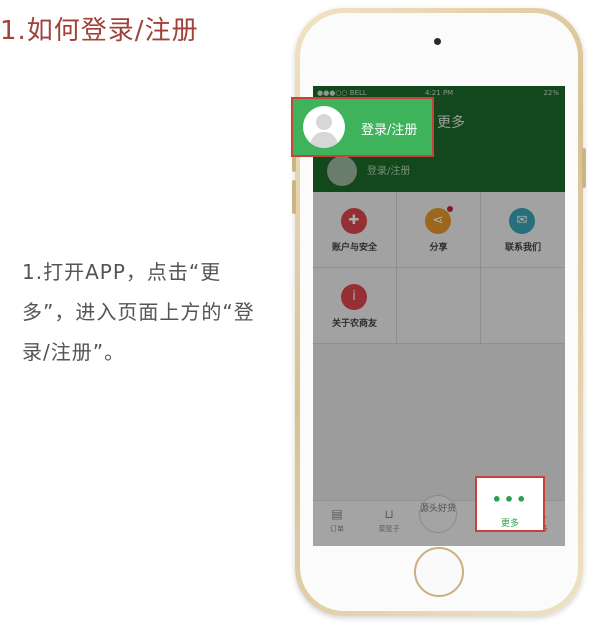 Image resolution: width=599 pixels, height=630 pixels. I want to click on login-register-callout: 登录/注册, so click(362, 127).